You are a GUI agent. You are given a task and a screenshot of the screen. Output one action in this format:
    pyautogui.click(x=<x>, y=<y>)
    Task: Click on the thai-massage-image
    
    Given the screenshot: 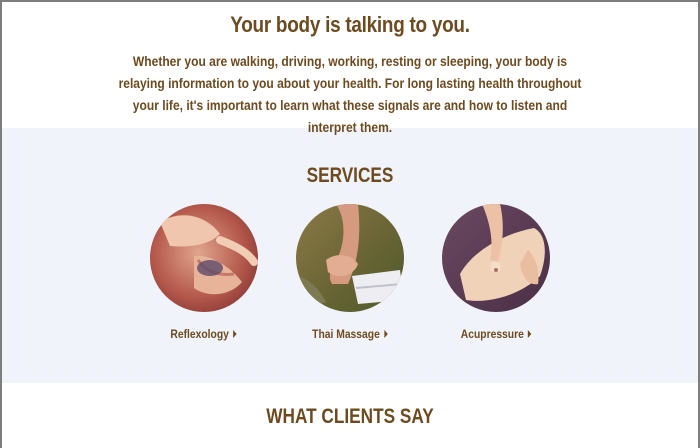 What is the action you would take?
    pyautogui.click(x=350, y=258)
    